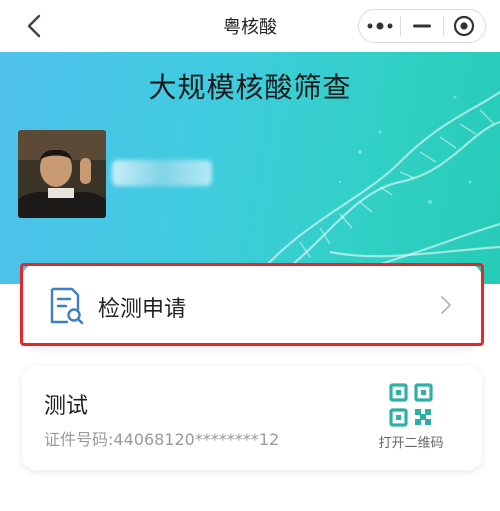  Describe the element at coordinates (162, 173) in the screenshot. I see `blurred-user-name` at that location.